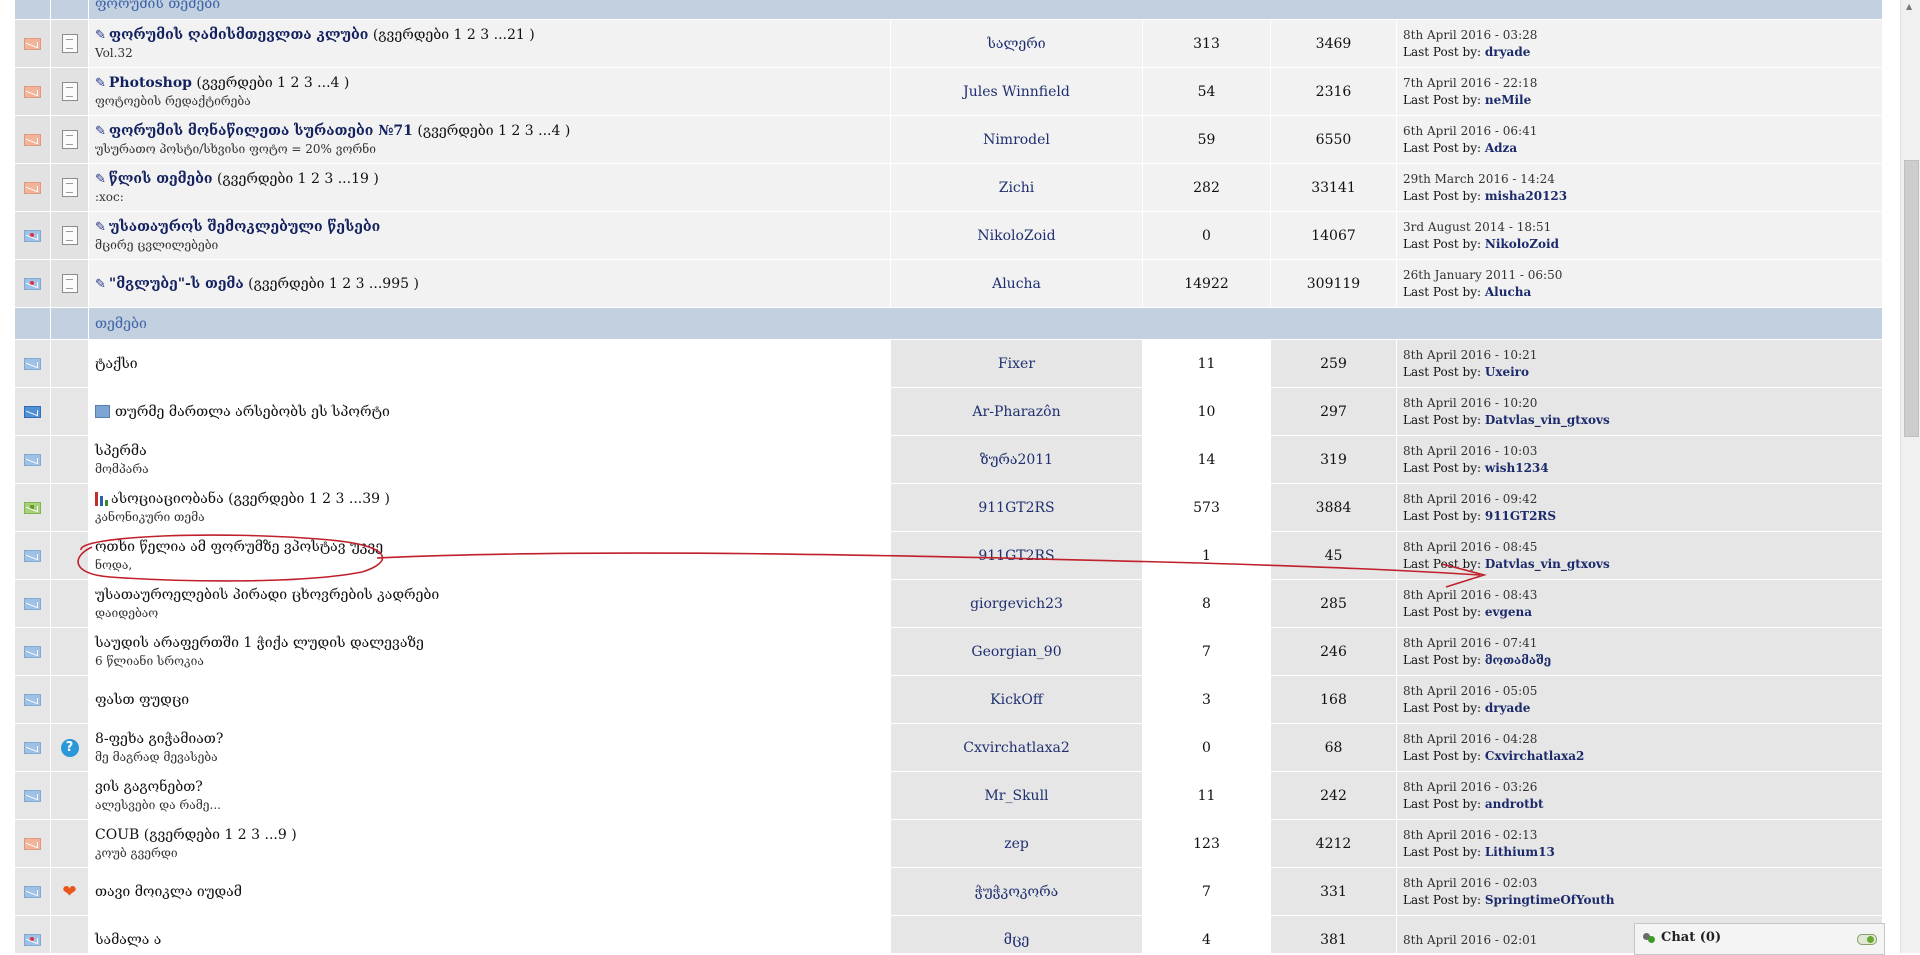  Describe the element at coordinates (117, 835) in the screenshot. I see `topic-title-link: COUB` at that location.